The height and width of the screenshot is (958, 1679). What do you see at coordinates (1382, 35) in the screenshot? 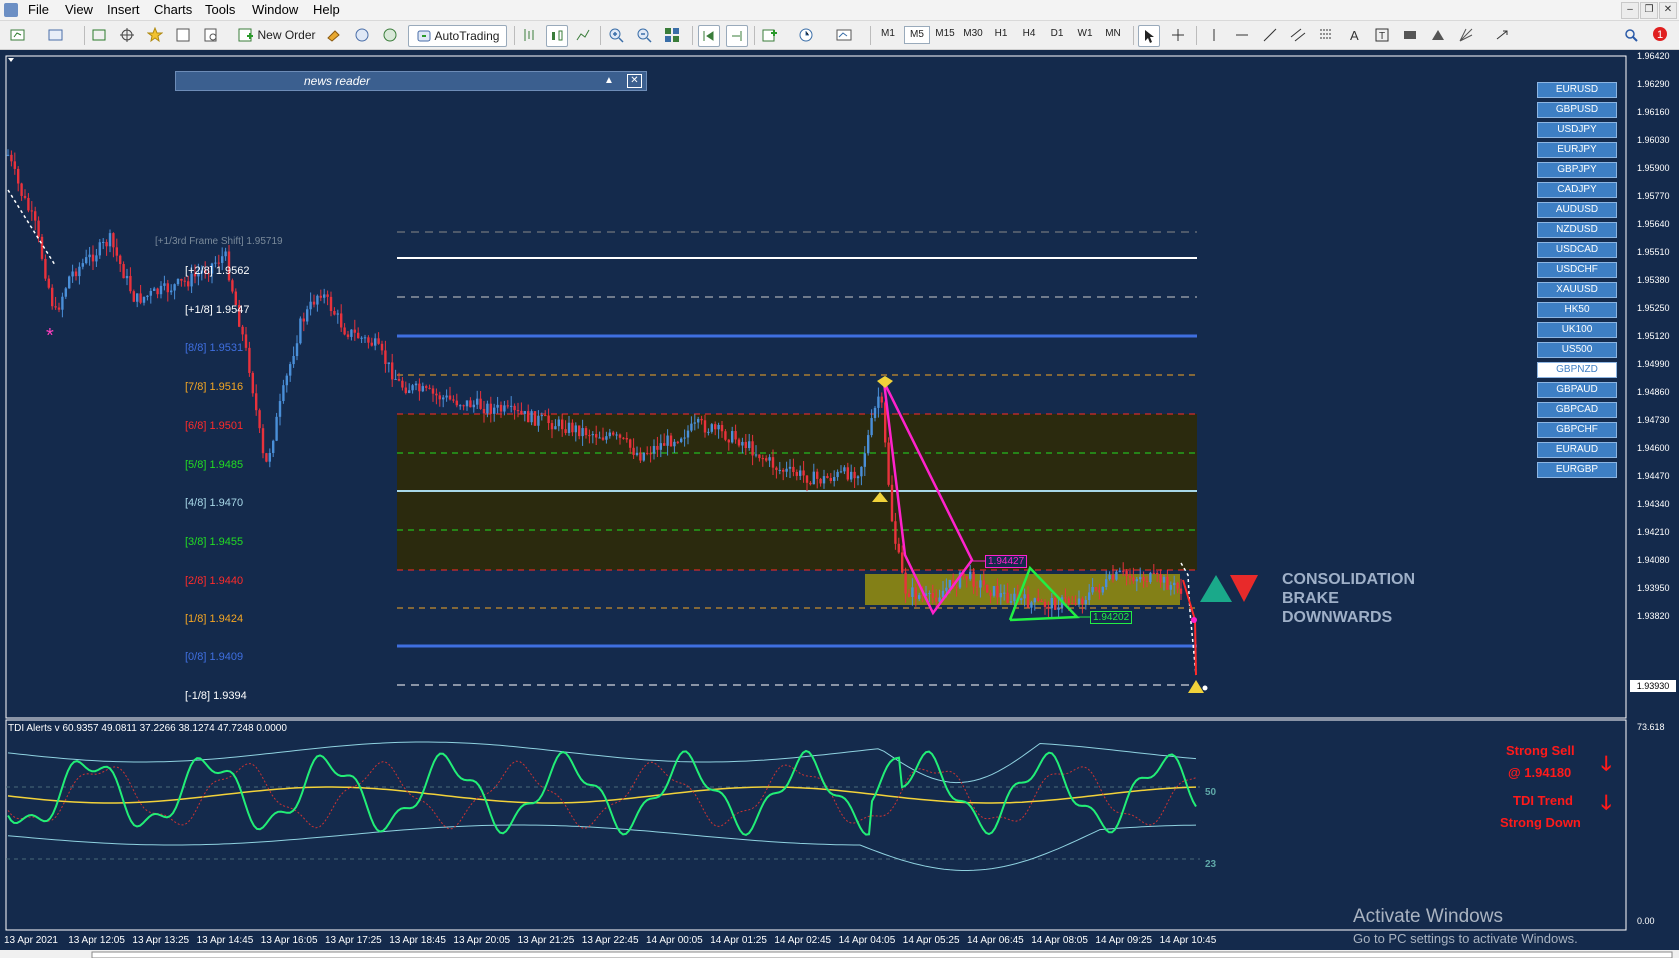
I see `text-label-icon: T` at bounding box center [1382, 35].